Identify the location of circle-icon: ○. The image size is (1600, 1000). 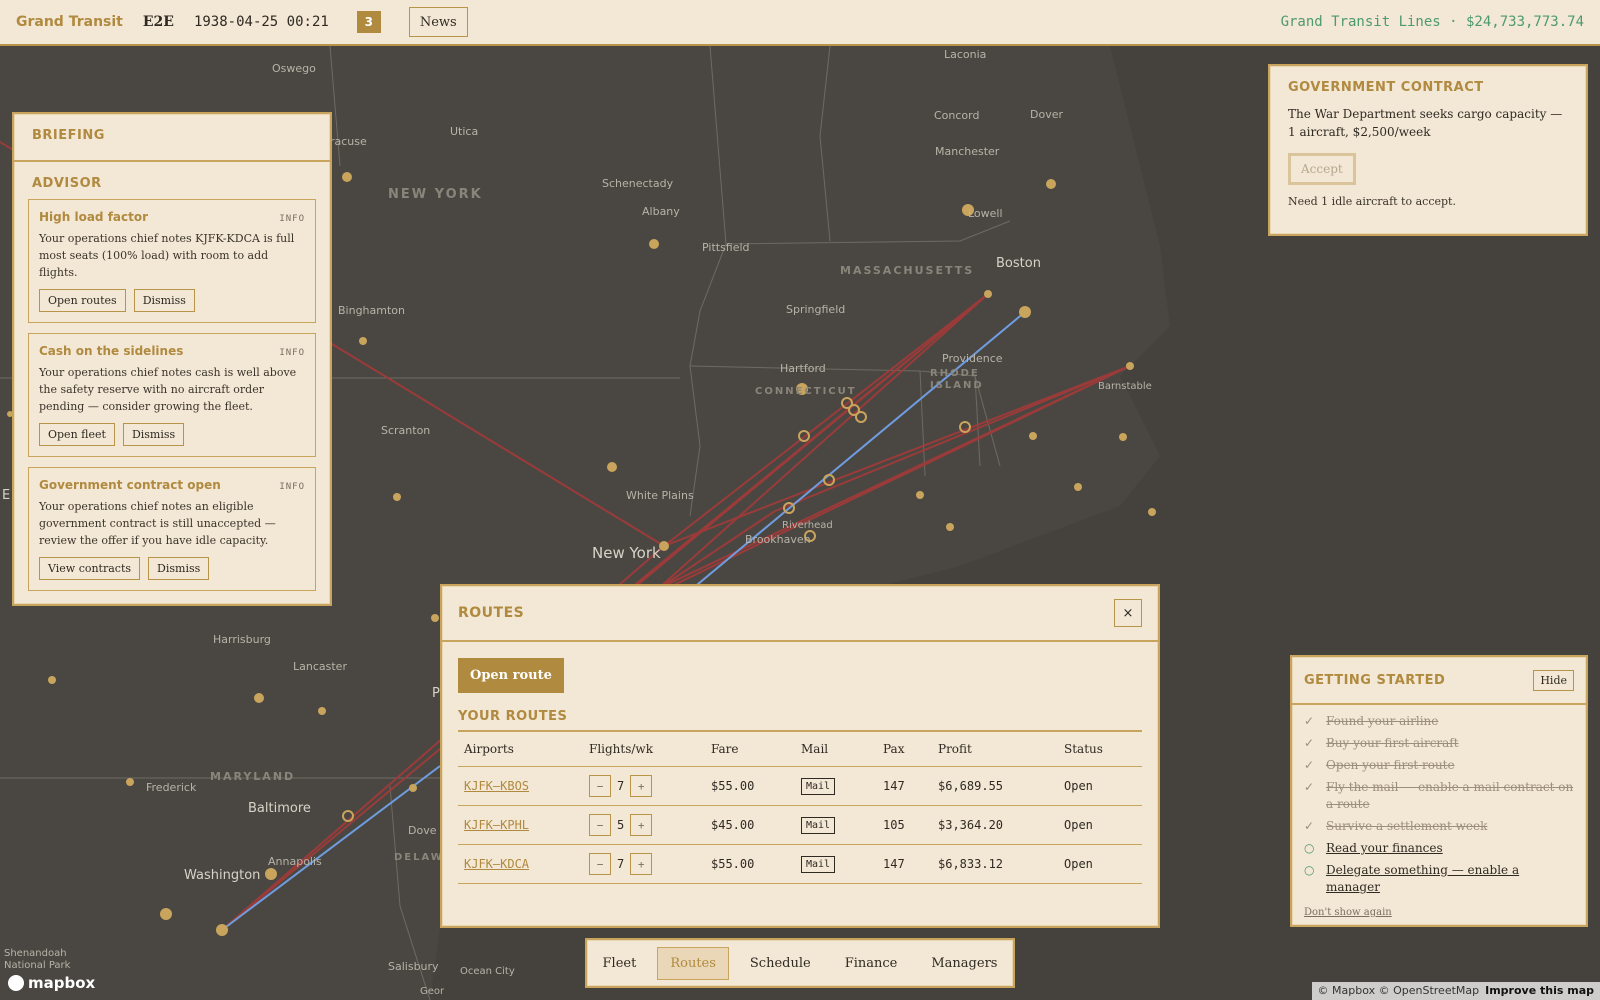
(1309, 848).